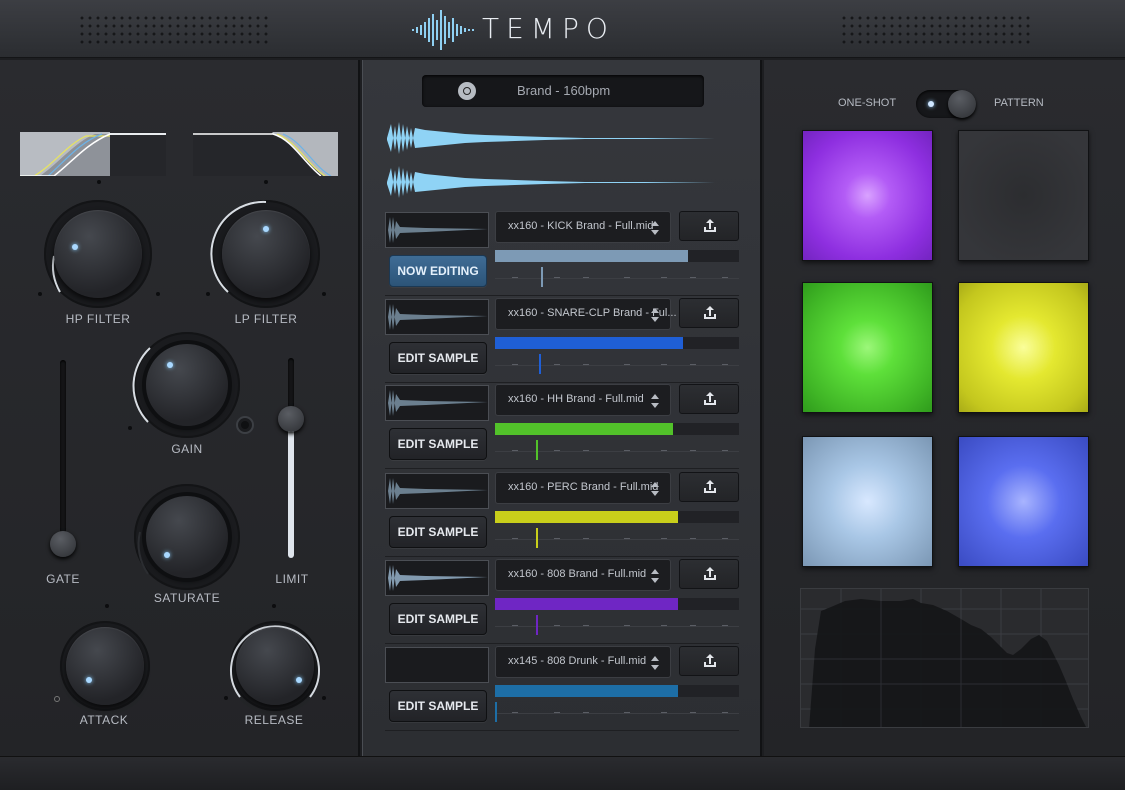 Image resolution: width=1125 pixels, height=790 pixels. I want to click on hp-filter-knob, so click(98, 254).